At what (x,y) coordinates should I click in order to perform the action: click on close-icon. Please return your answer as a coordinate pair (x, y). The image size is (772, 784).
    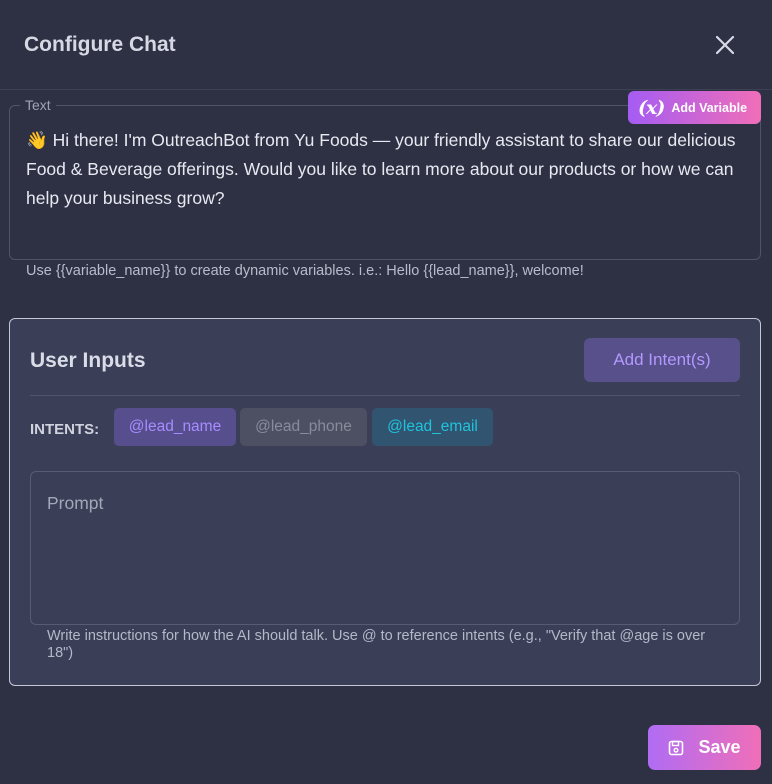
    Looking at the image, I should click on (725, 45).